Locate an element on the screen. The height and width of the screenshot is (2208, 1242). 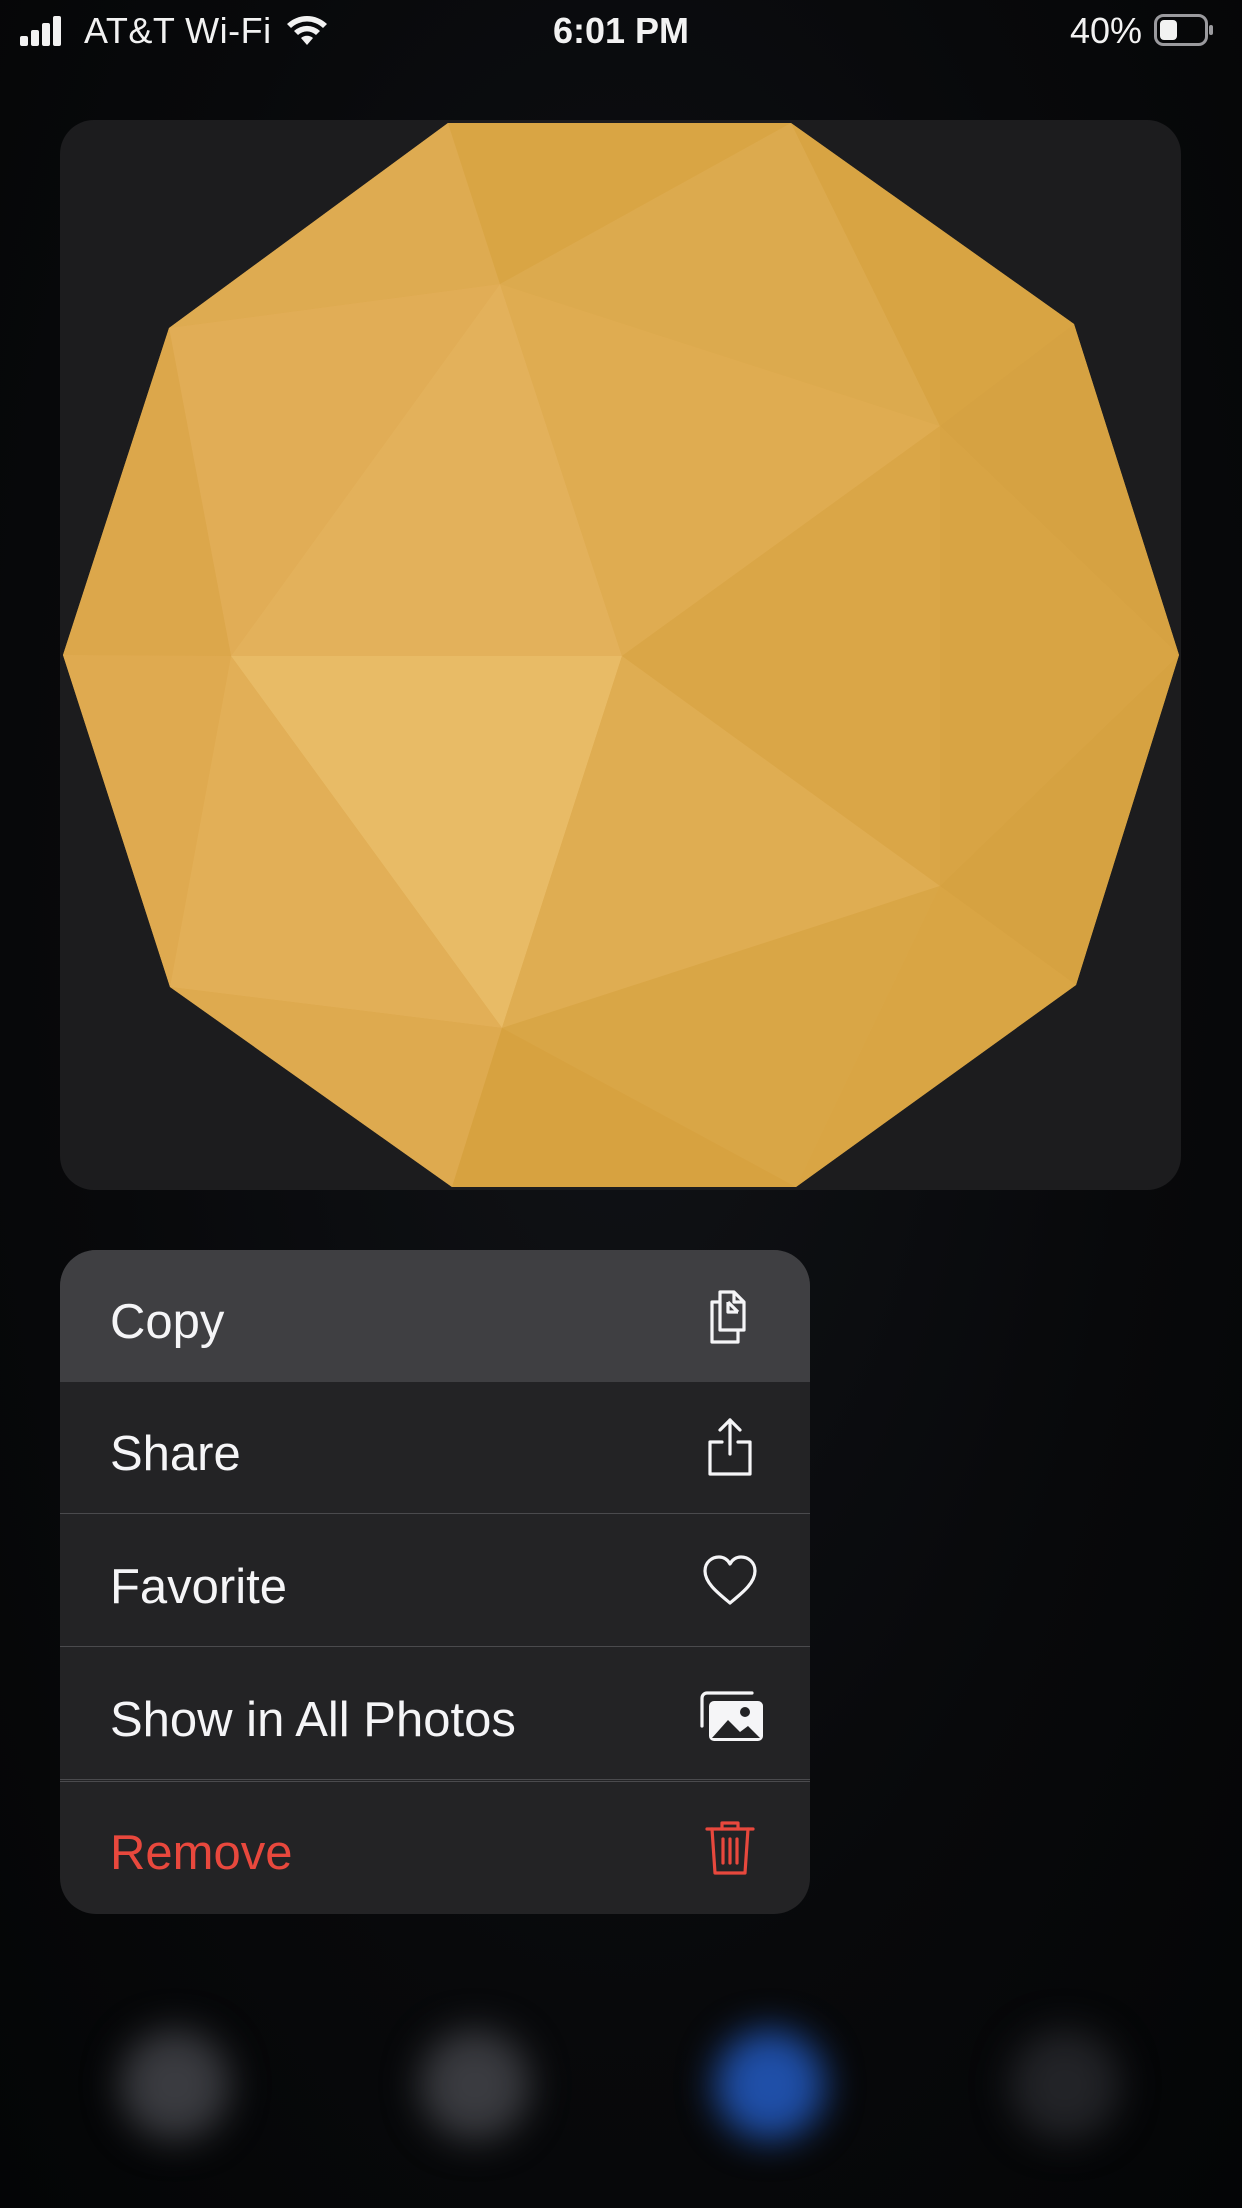
heart-icon is located at coordinates (730, 1580).